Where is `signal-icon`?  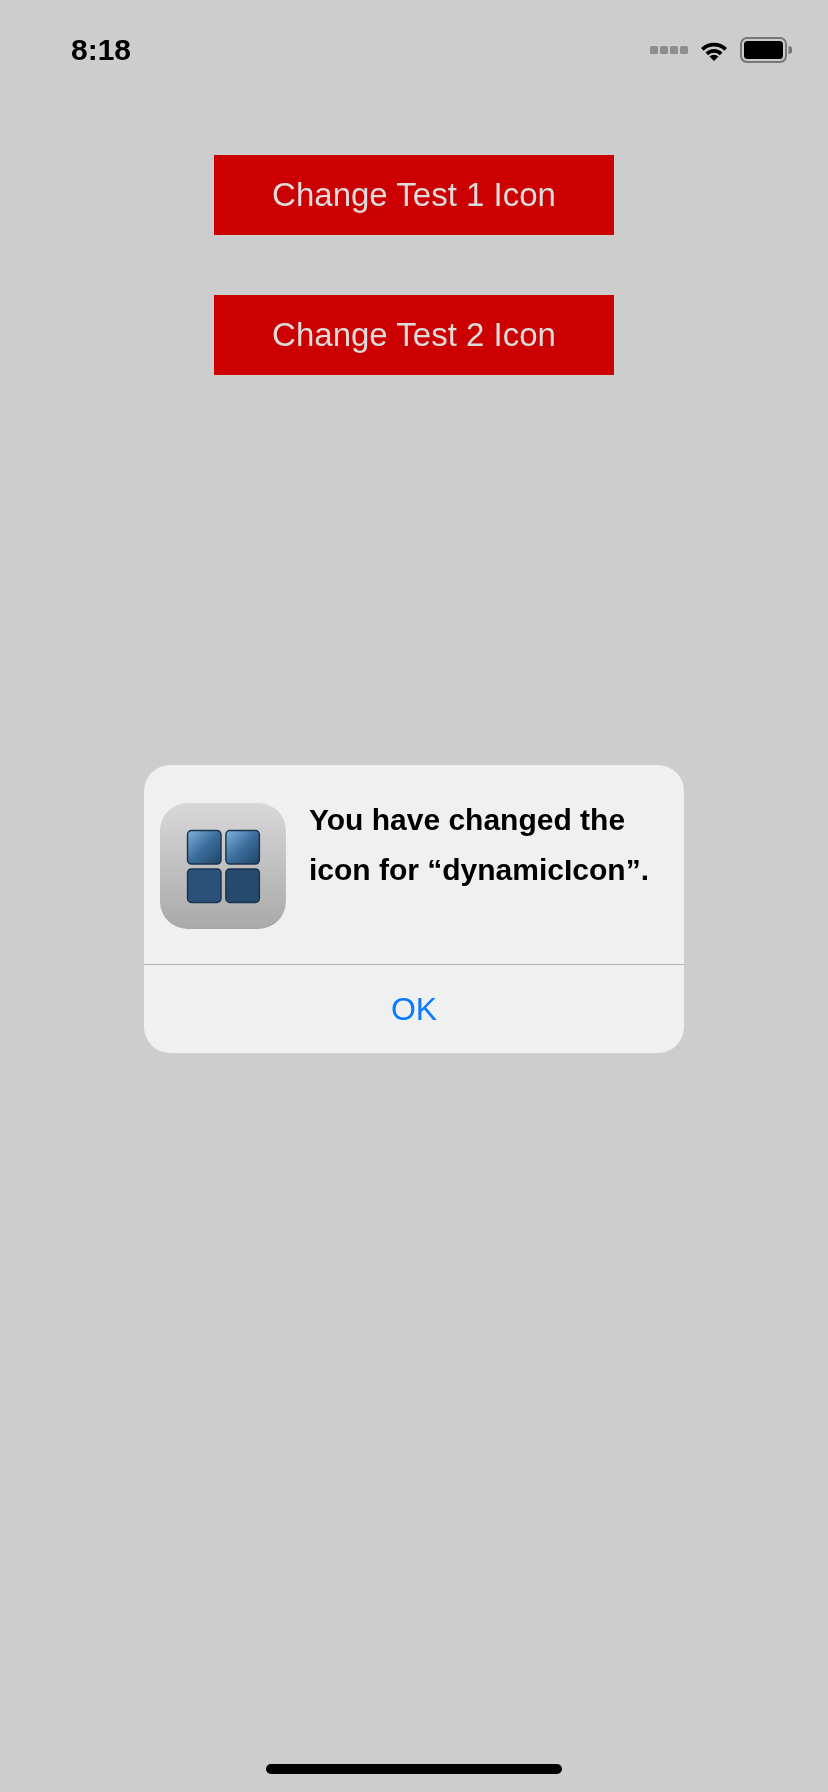
signal-icon is located at coordinates (669, 50).